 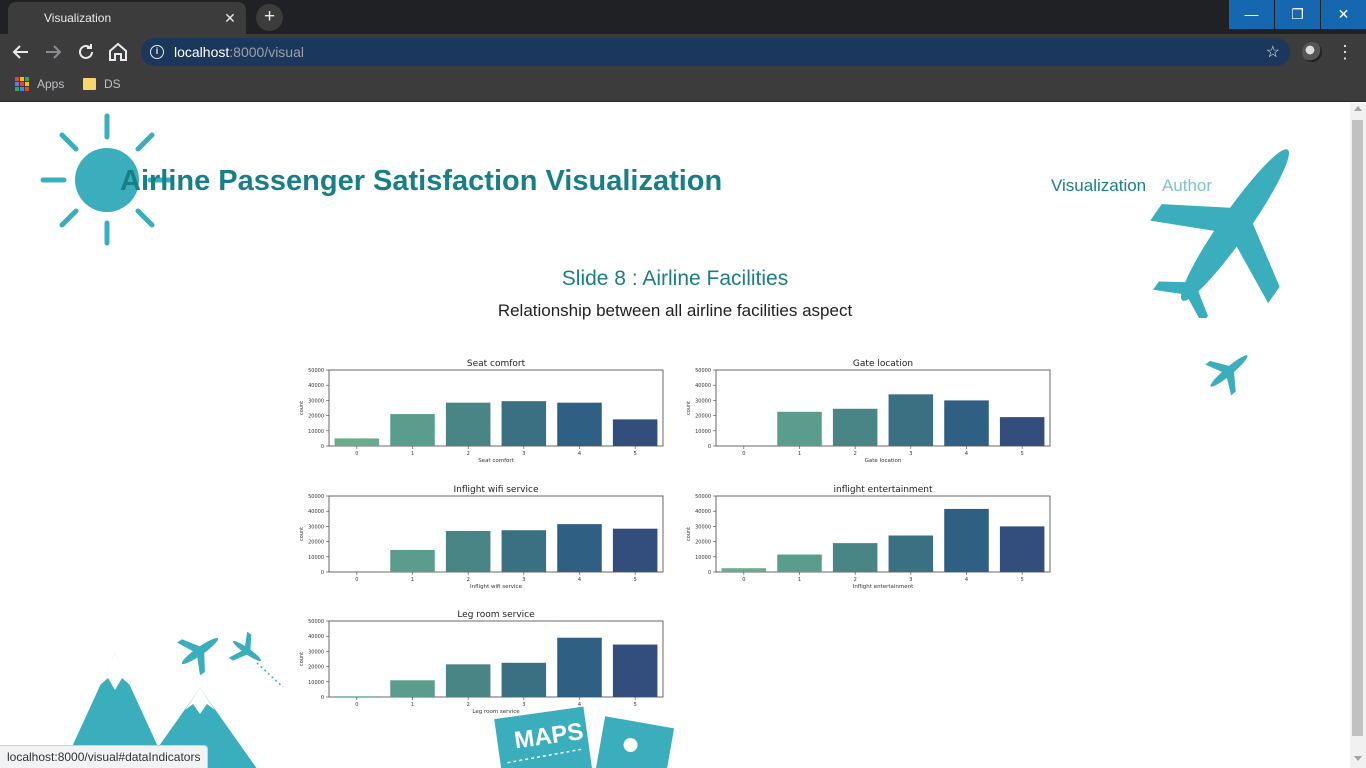 What do you see at coordinates (1358, 108) in the screenshot?
I see `scroll-up-arrow-icon` at bounding box center [1358, 108].